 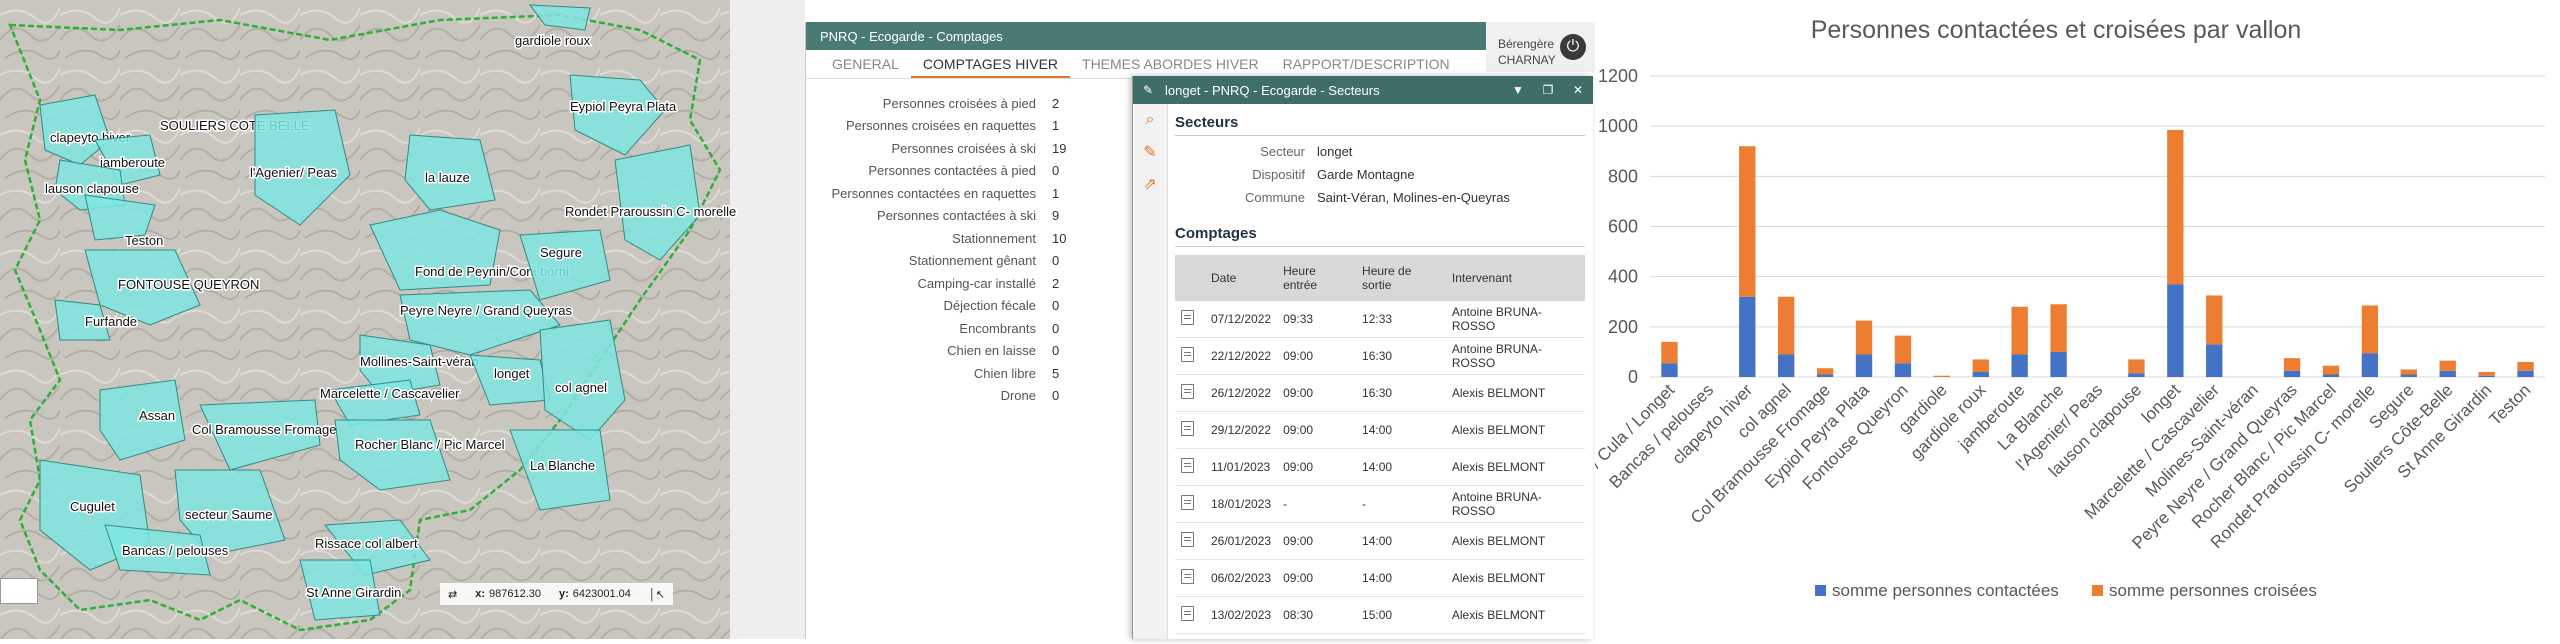 What do you see at coordinates (1380, 615) in the screenshot?
I see `table-row: 13/02/2023 08:30 15:00 Alexis BELMONT` at bounding box center [1380, 615].